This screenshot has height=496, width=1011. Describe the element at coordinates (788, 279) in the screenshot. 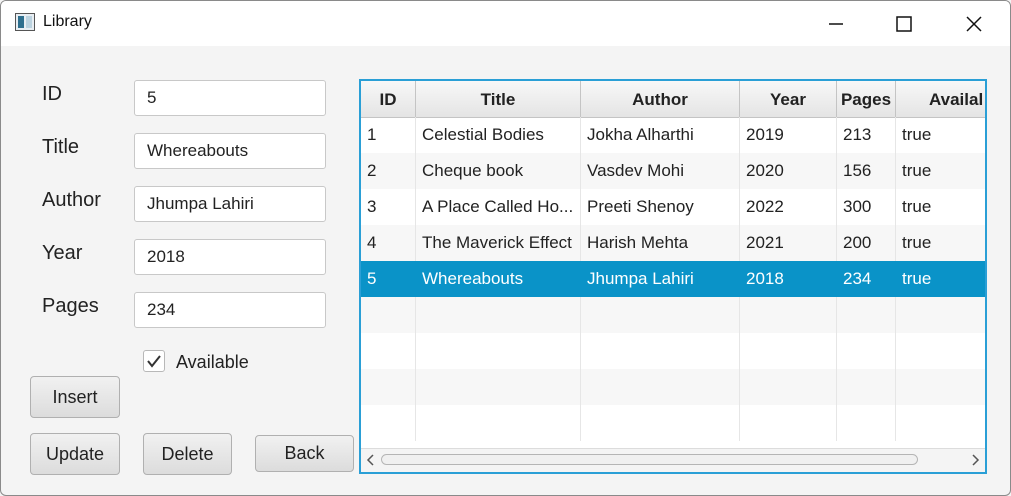

I see `cell-year: 2018` at that location.